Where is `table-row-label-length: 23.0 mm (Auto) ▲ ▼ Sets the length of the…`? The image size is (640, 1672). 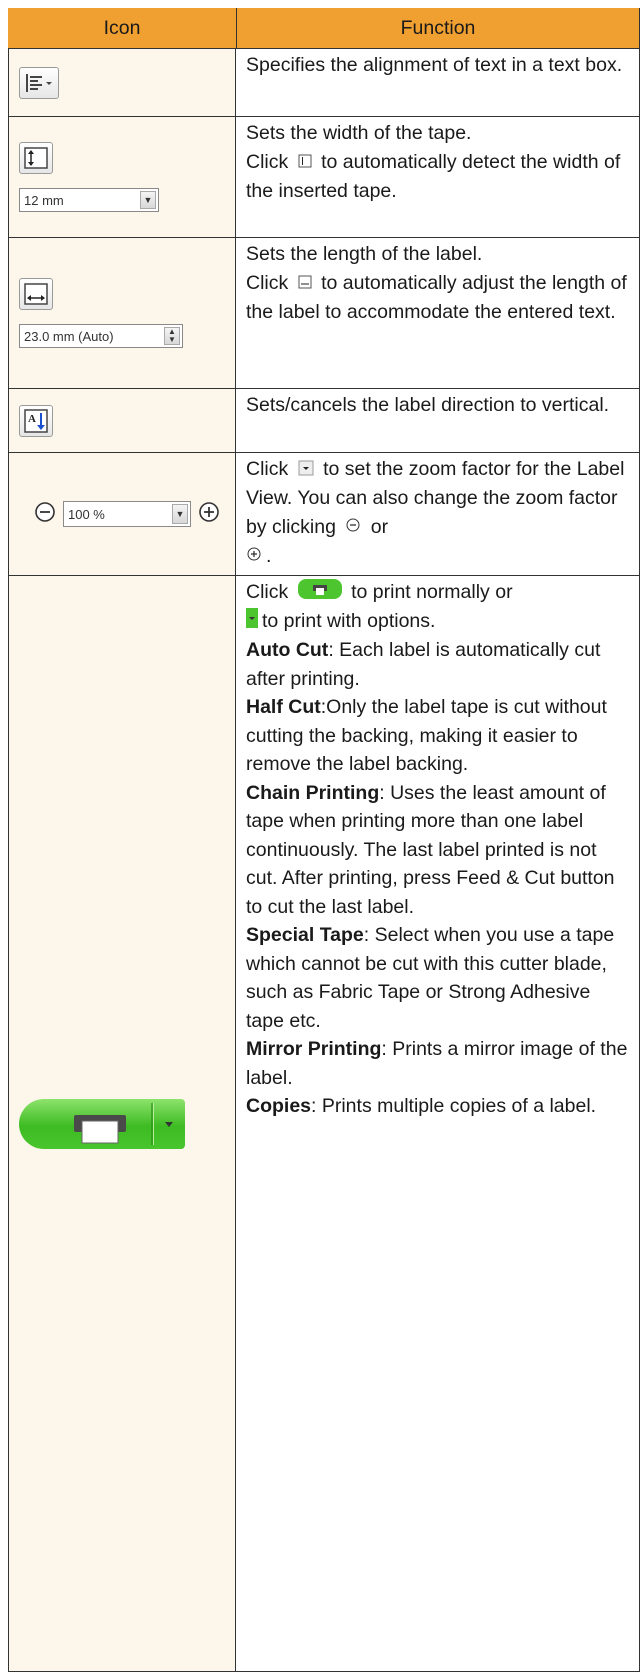 table-row-label-length: 23.0 mm (Auto) ▲ ▼ Sets the length of the… is located at coordinates (324, 313).